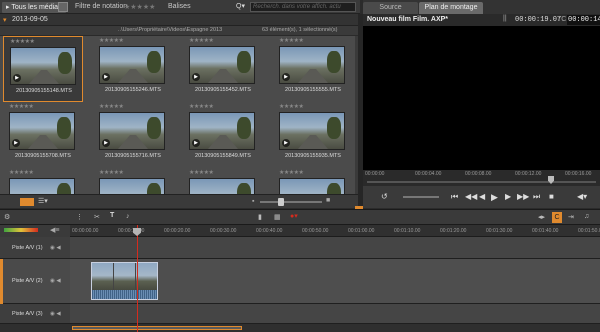 The image size is (600, 332). What do you see at coordinates (300, 217) in the screenshot?
I see `timeline-toolbar: ⚙ ⋮ ✂ T ♪ ▮ ▦ ●▾ ◂▸ C ⇥ ♫` at bounding box center [300, 217].